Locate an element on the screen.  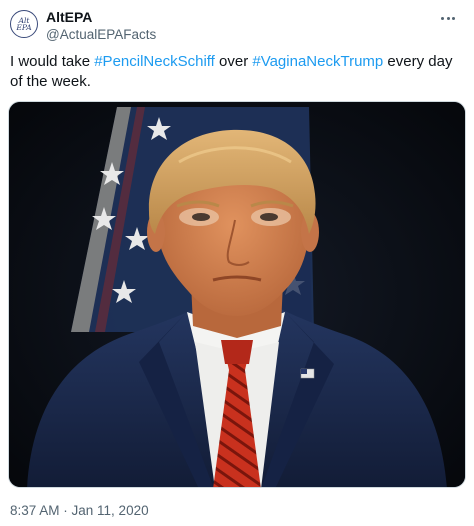
author-names: AltEPA @ActualEPAFacts is located at coordinates (101, 26).